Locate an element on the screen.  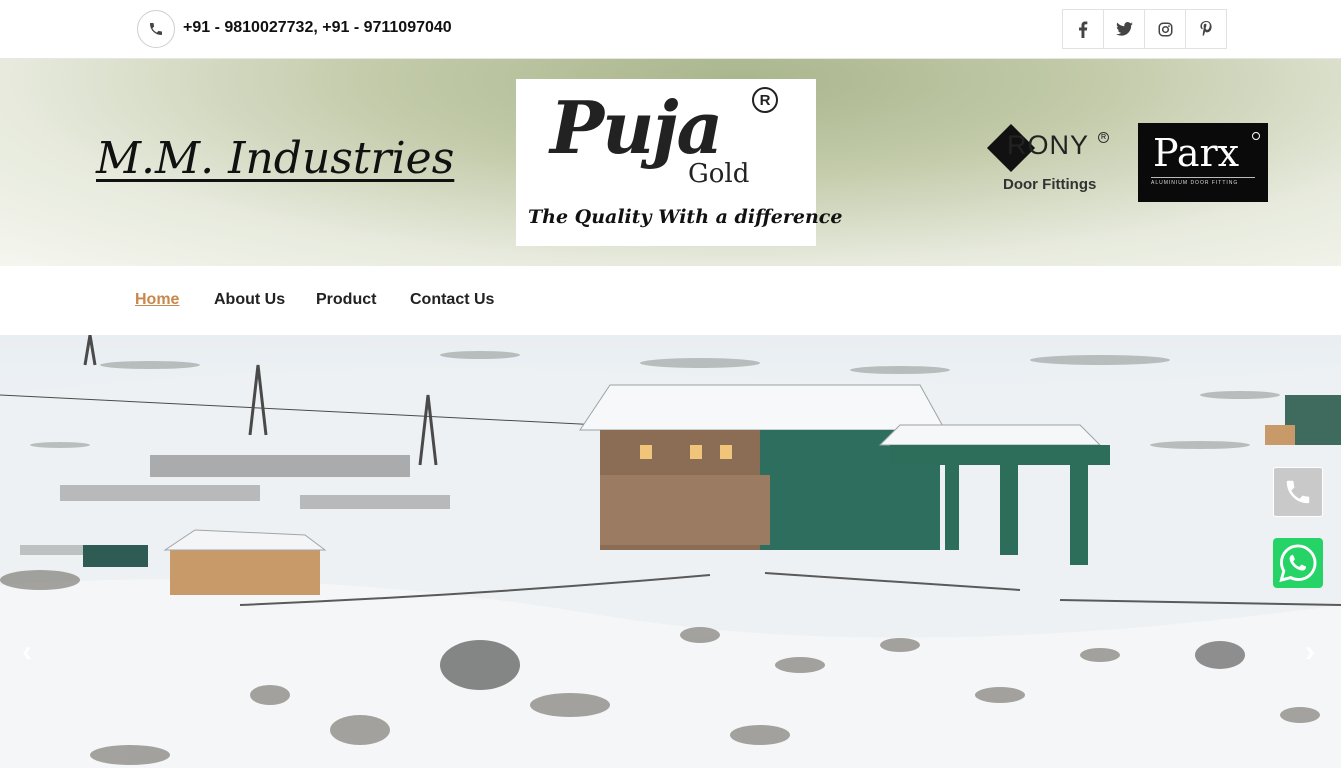
social-links is located at coordinates (1144, 29).